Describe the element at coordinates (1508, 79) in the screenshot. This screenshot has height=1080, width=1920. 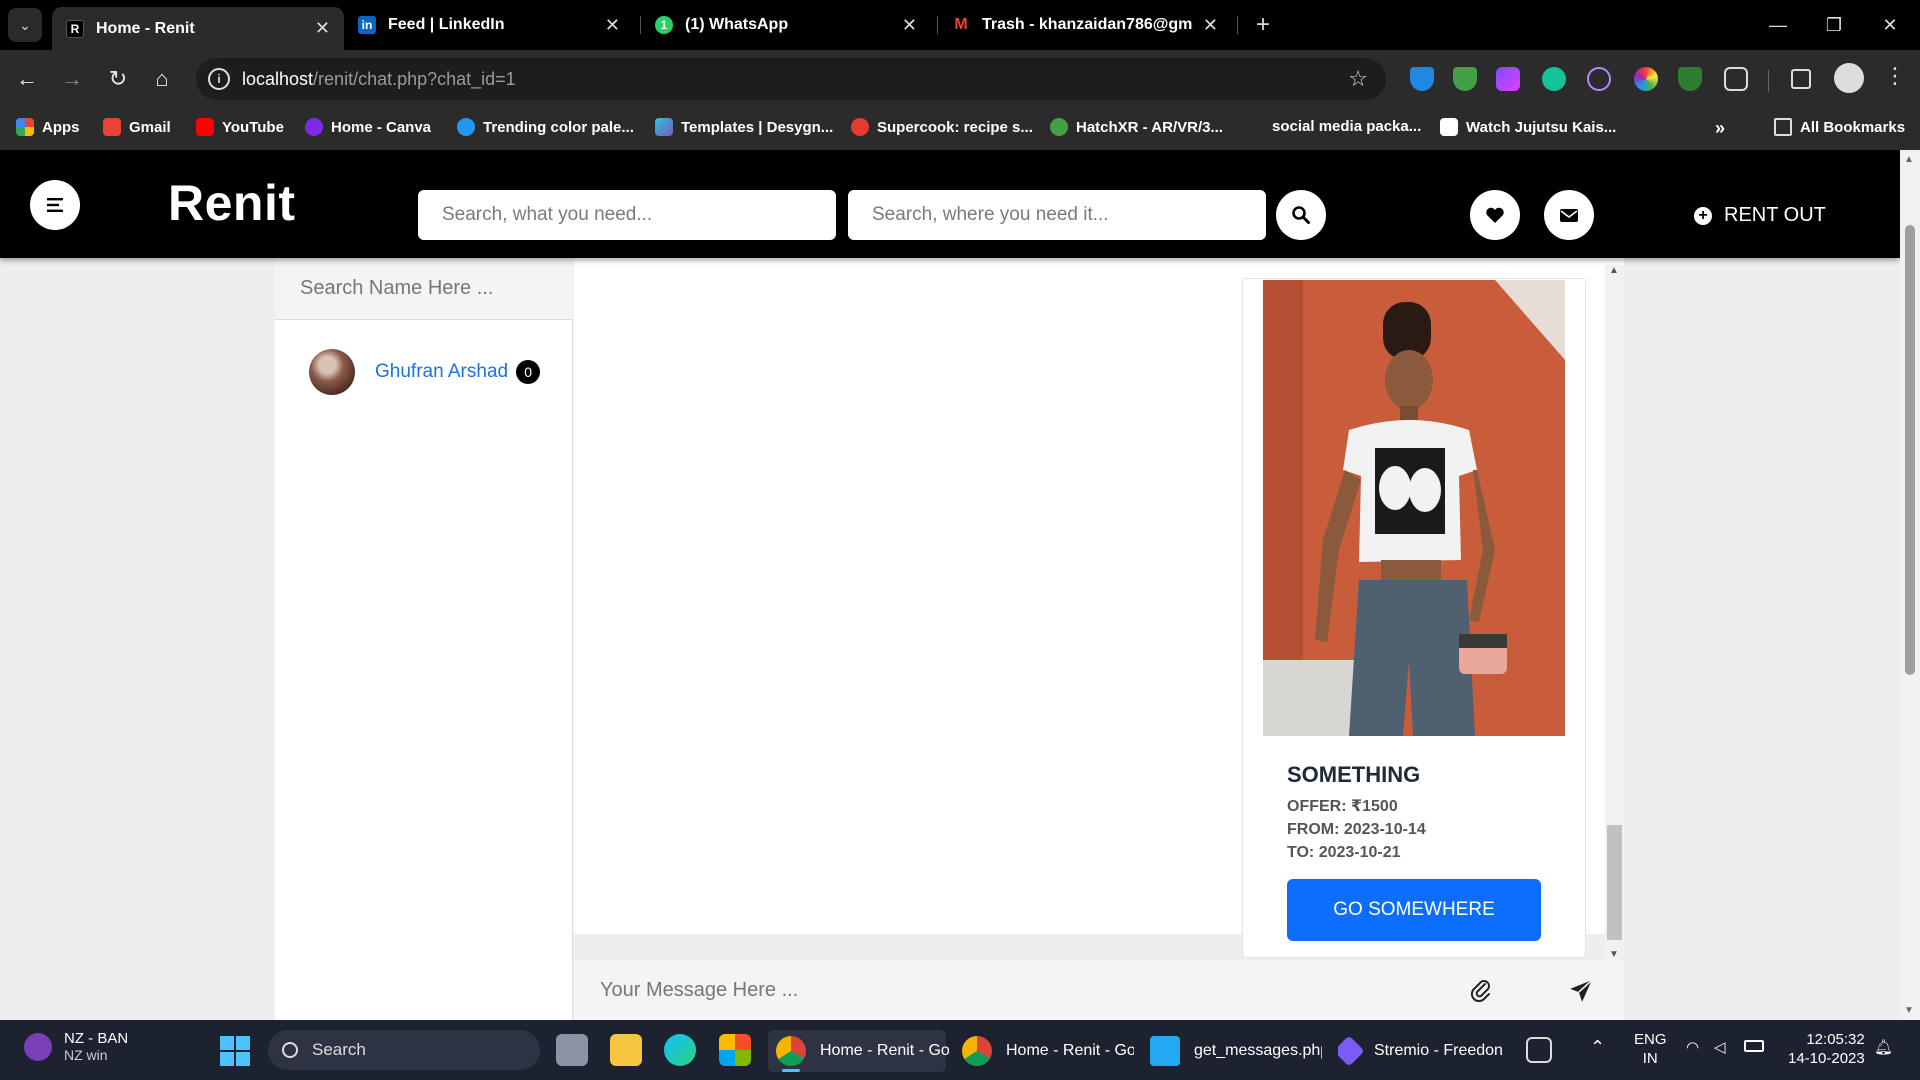
I see `color-picker-extension-icon` at that location.